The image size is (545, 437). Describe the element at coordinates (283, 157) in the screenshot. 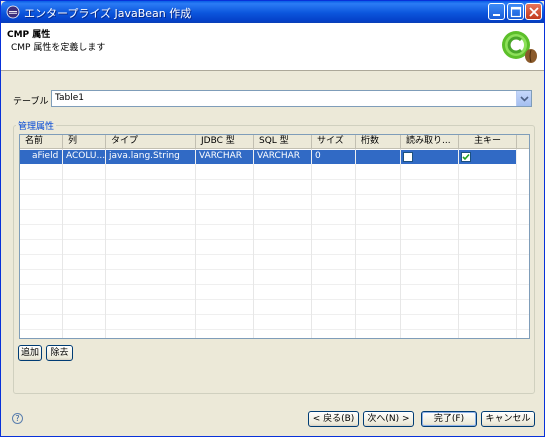

I see `cell-sql-type: VARCHAR` at that location.